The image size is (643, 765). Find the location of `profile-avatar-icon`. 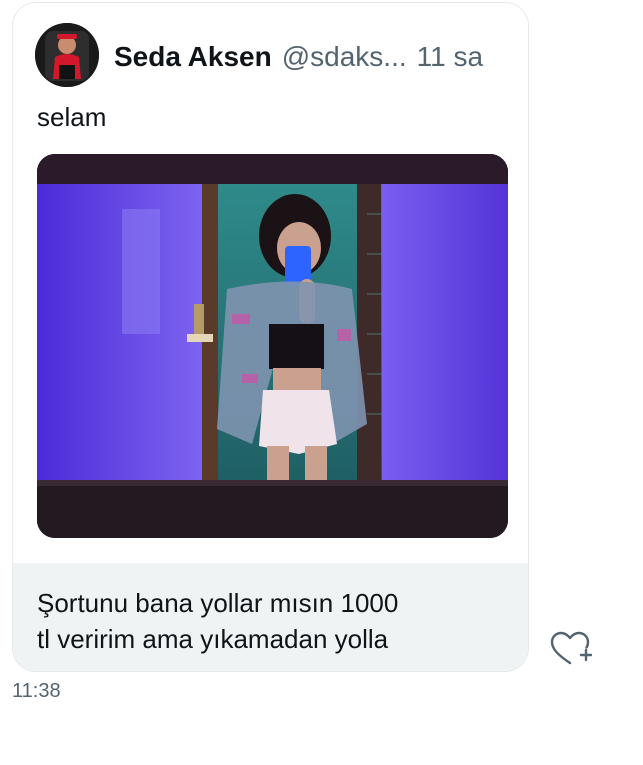

profile-avatar-icon is located at coordinates (67, 55).